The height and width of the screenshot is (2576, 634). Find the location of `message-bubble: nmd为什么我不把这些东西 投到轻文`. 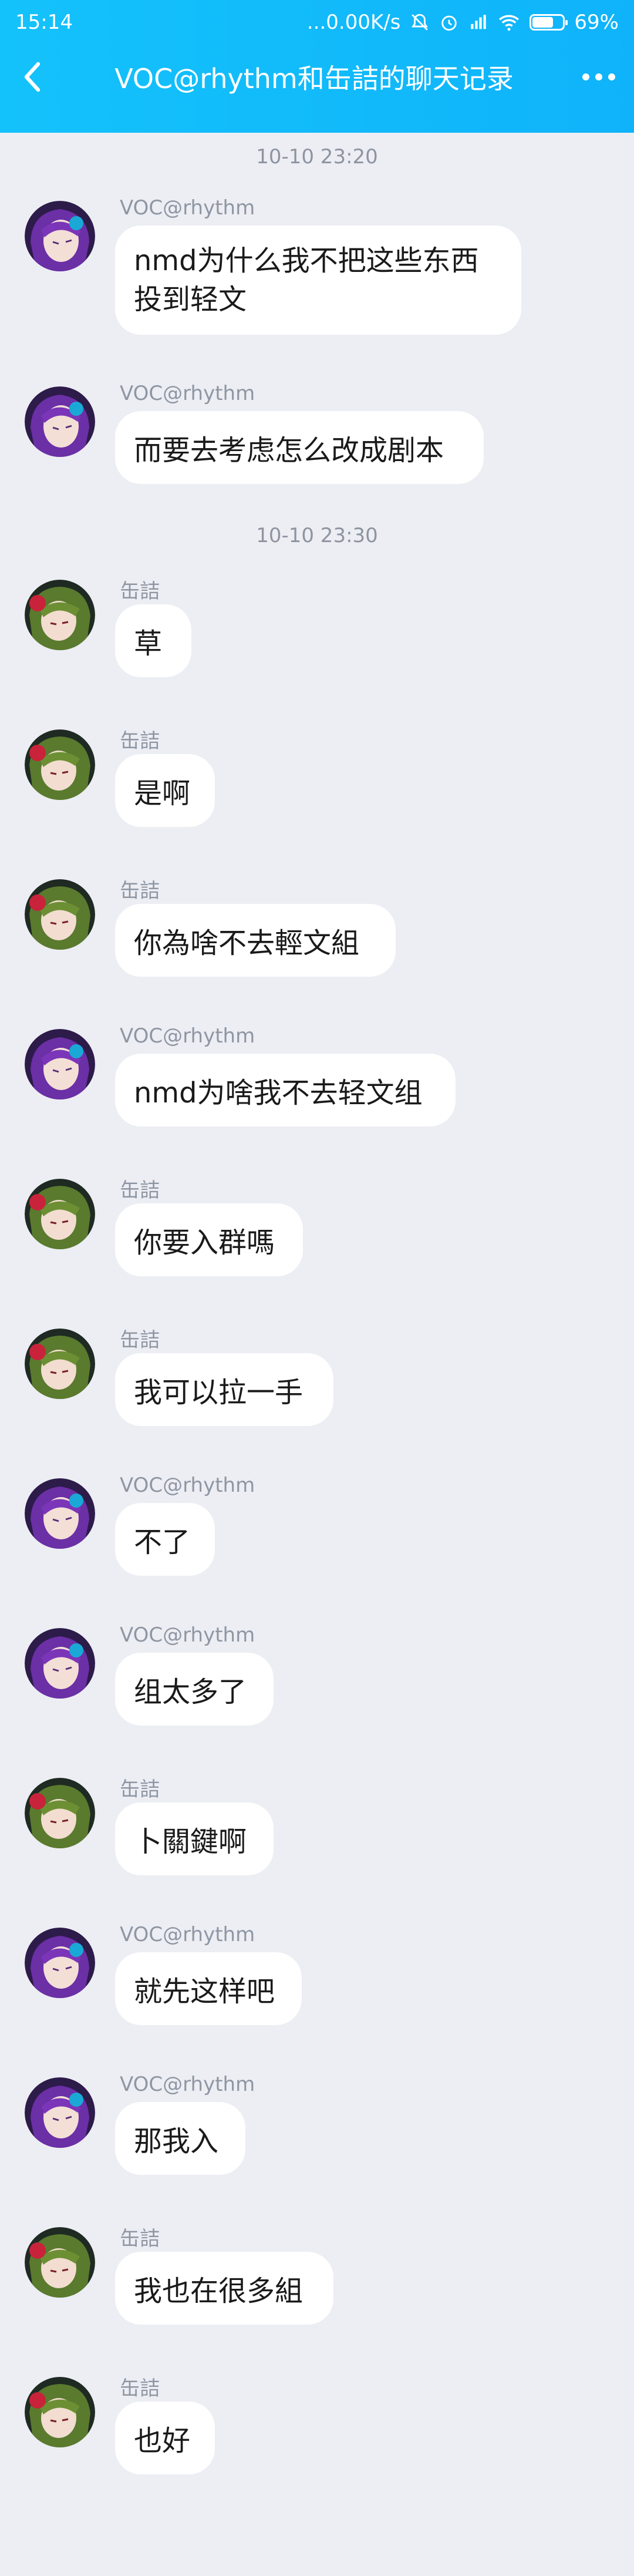

message-bubble: nmd为什么我不把这些东西 投到轻文 is located at coordinates (318, 280).